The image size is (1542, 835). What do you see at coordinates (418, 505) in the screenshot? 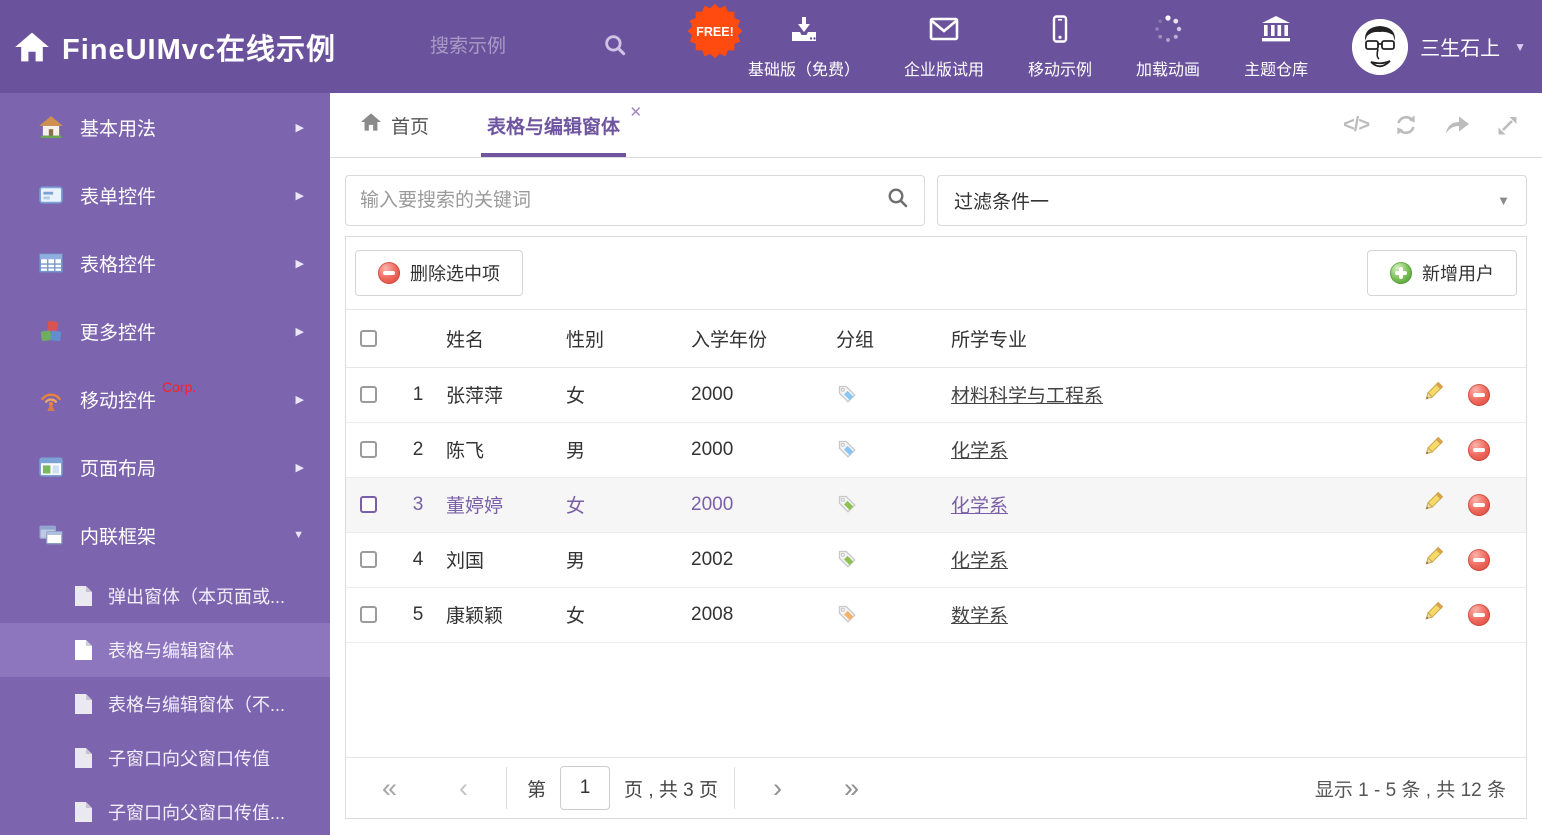
I see `row-number: 3` at bounding box center [418, 505].